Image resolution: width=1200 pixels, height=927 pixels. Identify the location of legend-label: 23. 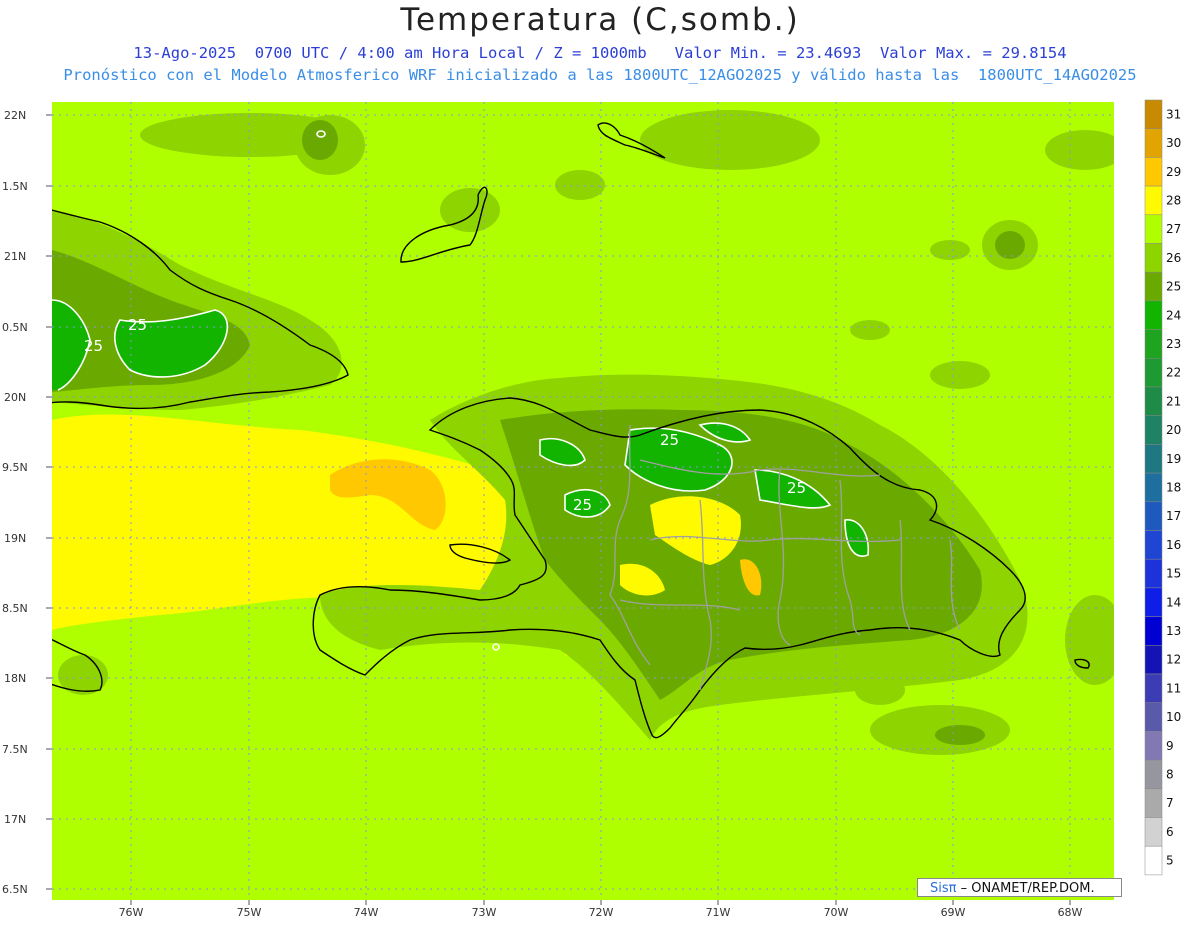
(1173, 344).